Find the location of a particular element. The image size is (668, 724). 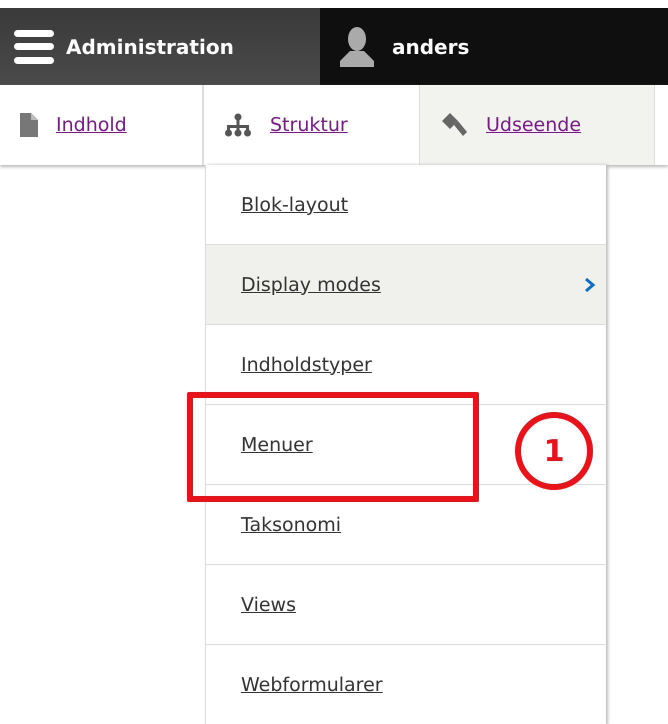

menu-item: Webformularer is located at coordinates (406, 684).